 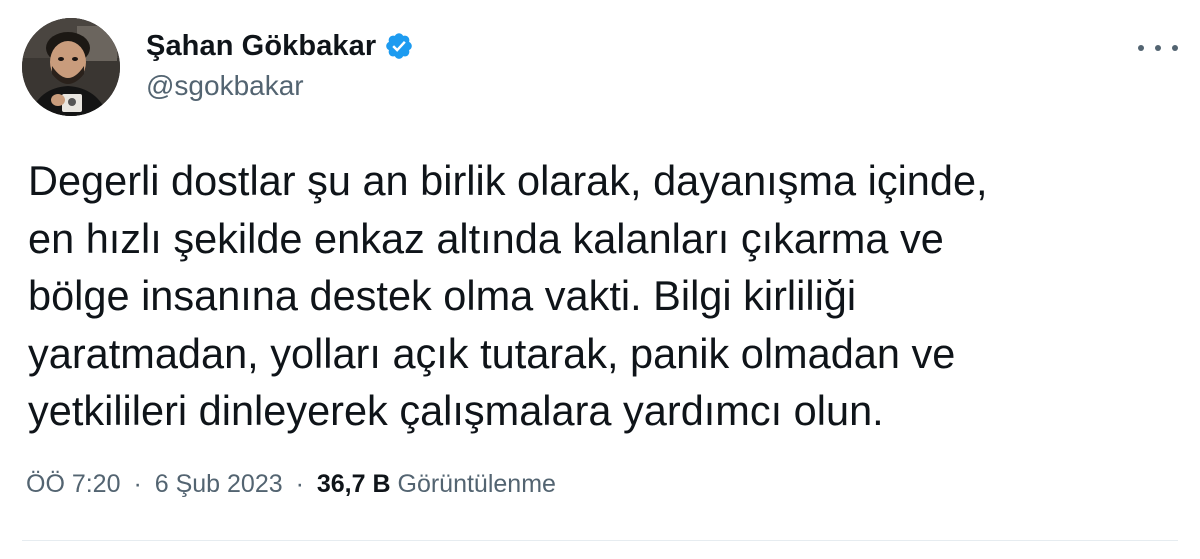 What do you see at coordinates (280, 86) in the screenshot?
I see `user-handle: @sgokbakar` at bounding box center [280, 86].